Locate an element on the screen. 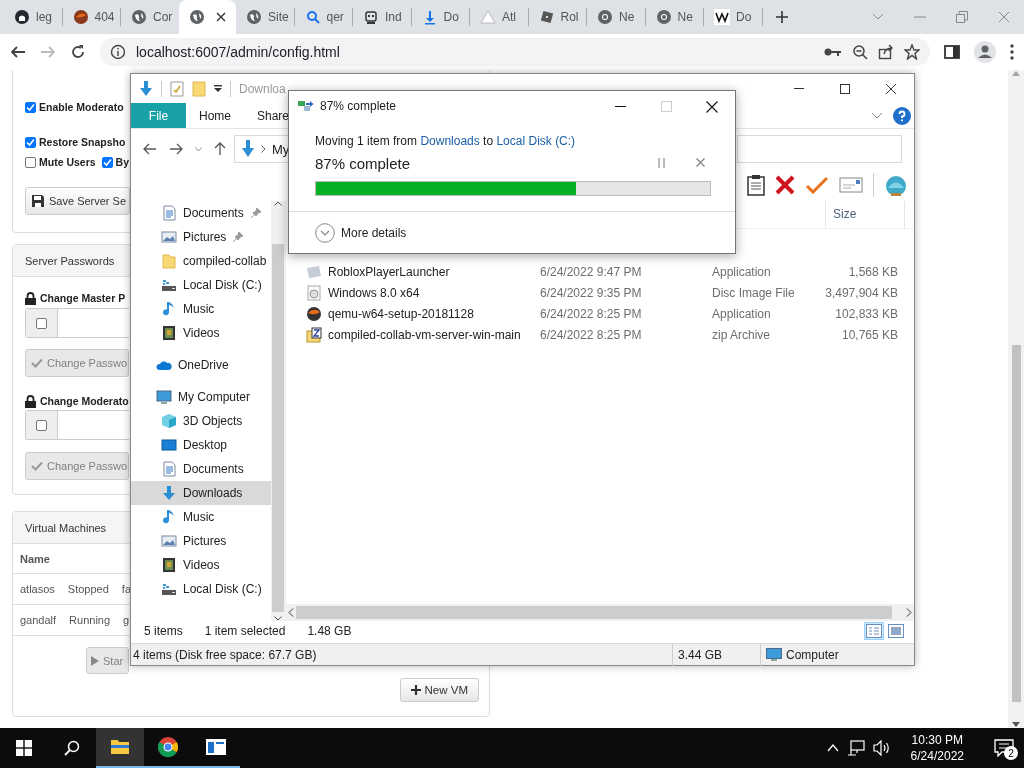  dropdown-icon is located at coordinates (218, 88).